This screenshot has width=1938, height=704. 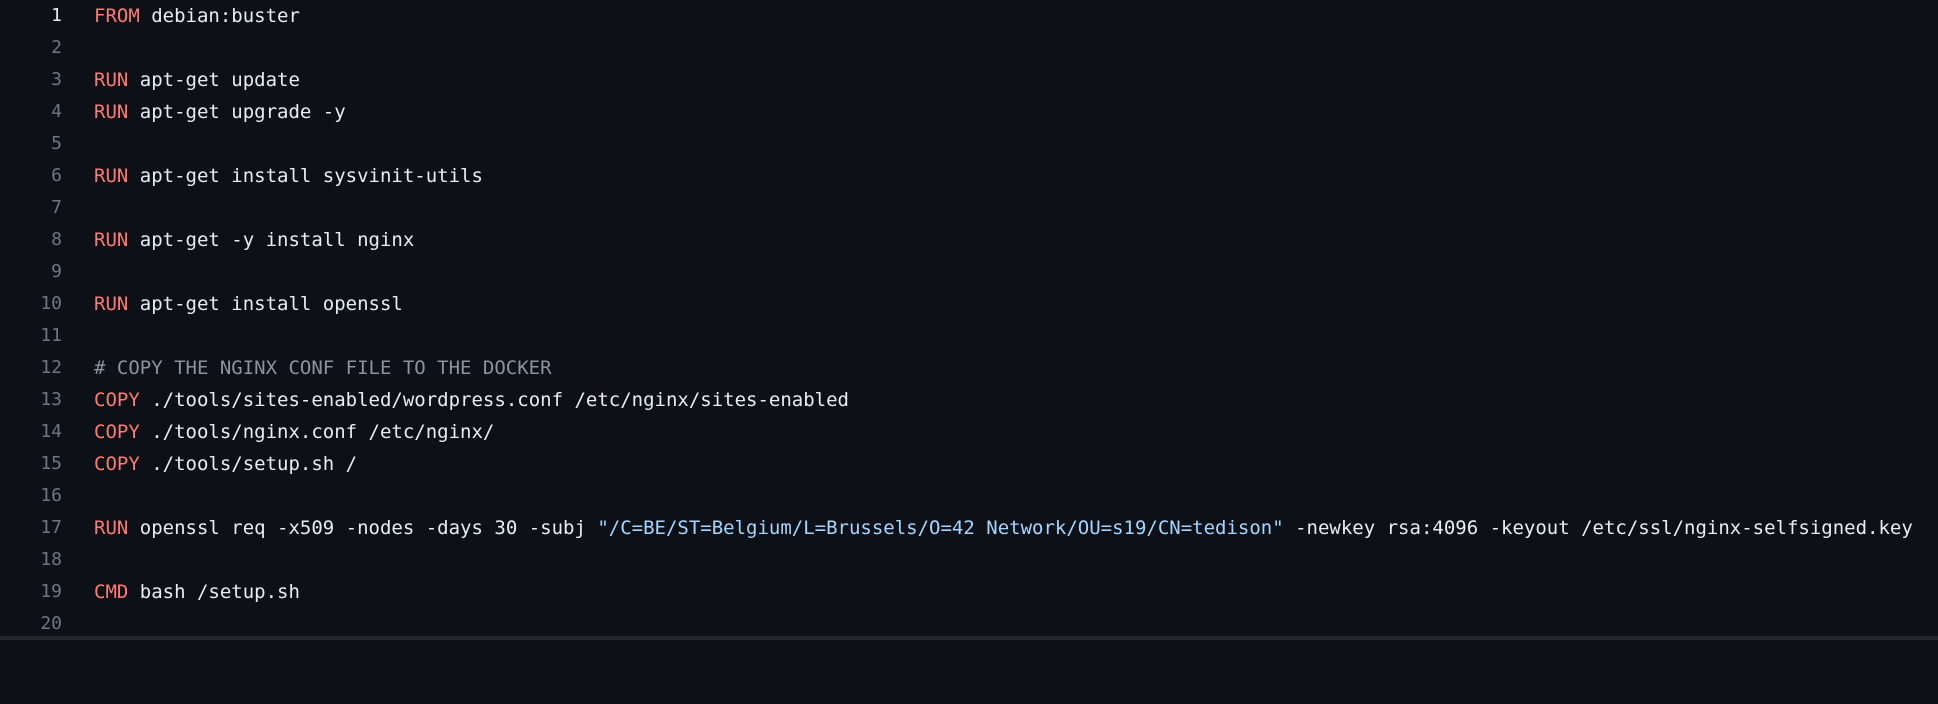 I want to click on code-text: openssl req -x509 -nodes -days 30 -subj, so click(x=363, y=528).